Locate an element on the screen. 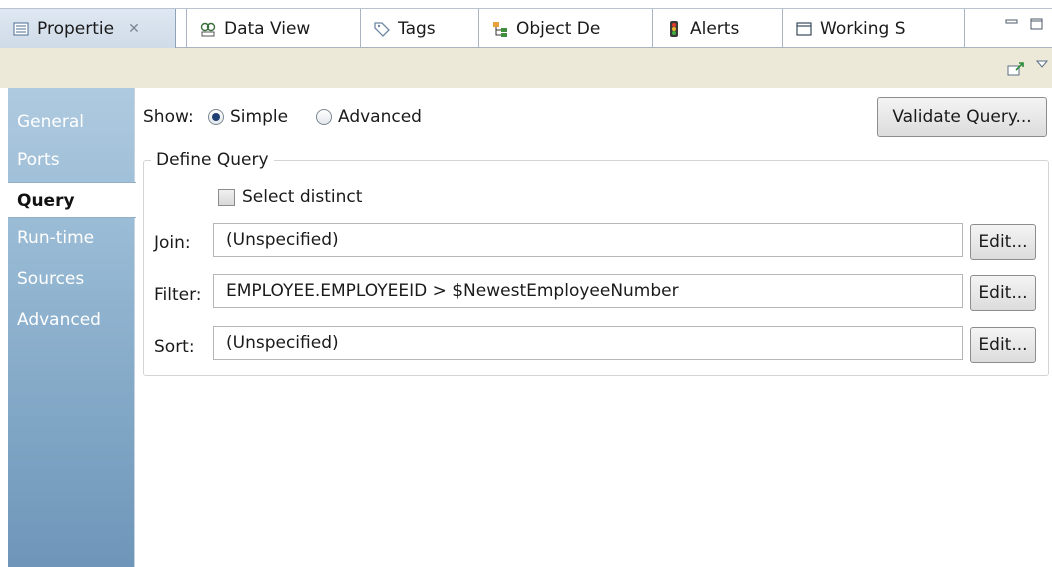 The width and height of the screenshot is (1052, 567). pin-editor-icon is located at coordinates (1016, 69).